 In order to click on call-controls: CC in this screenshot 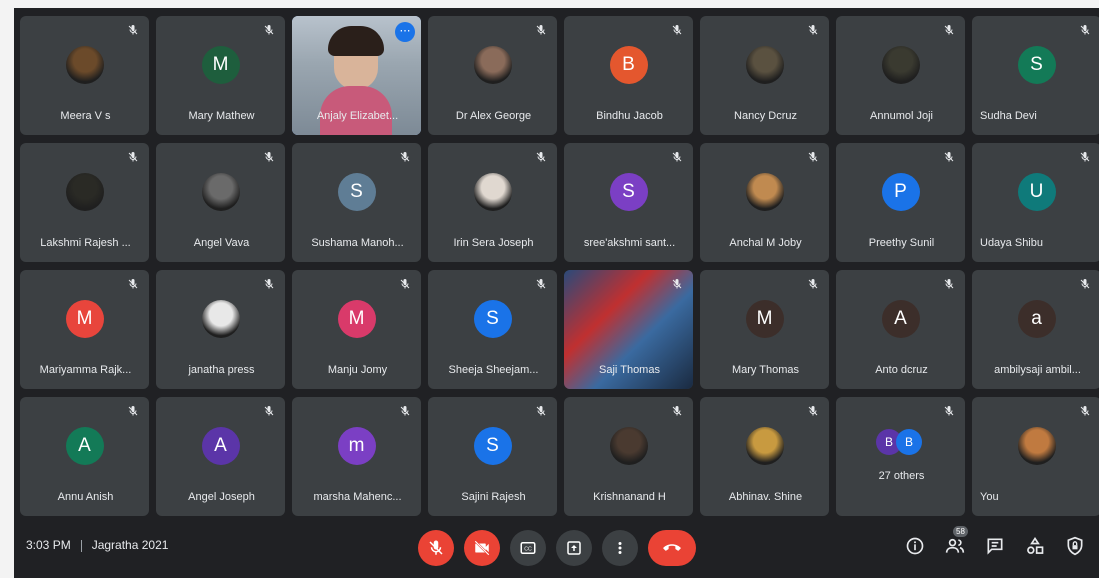, I will do `click(557, 548)`.